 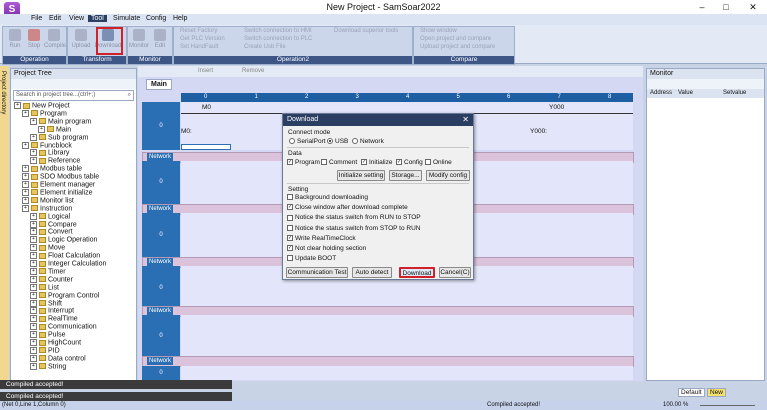 What do you see at coordinates (339, 162) in the screenshot?
I see `checkbox-comment: Comment` at bounding box center [339, 162].